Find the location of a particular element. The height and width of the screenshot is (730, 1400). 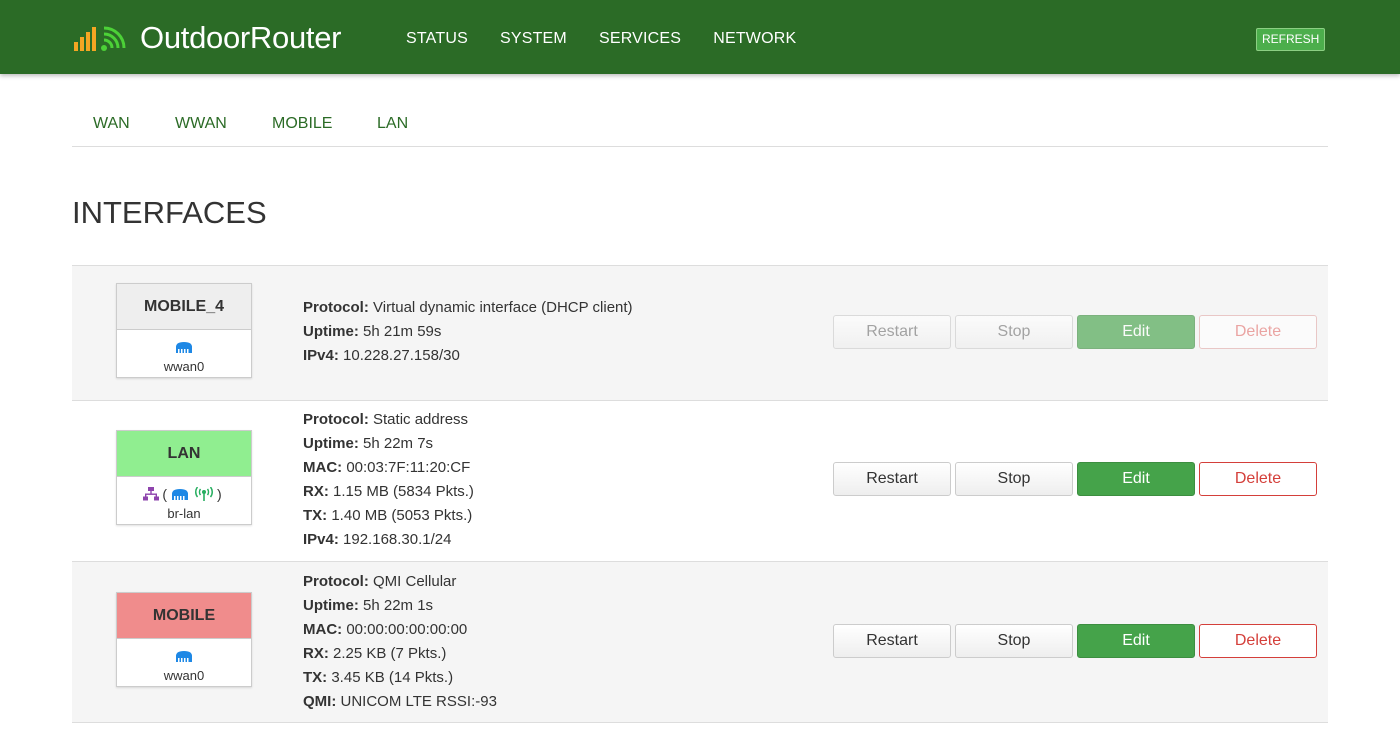

info-line-uptime: Uptime: 5h 22m 7s is located at coordinates (368, 443).